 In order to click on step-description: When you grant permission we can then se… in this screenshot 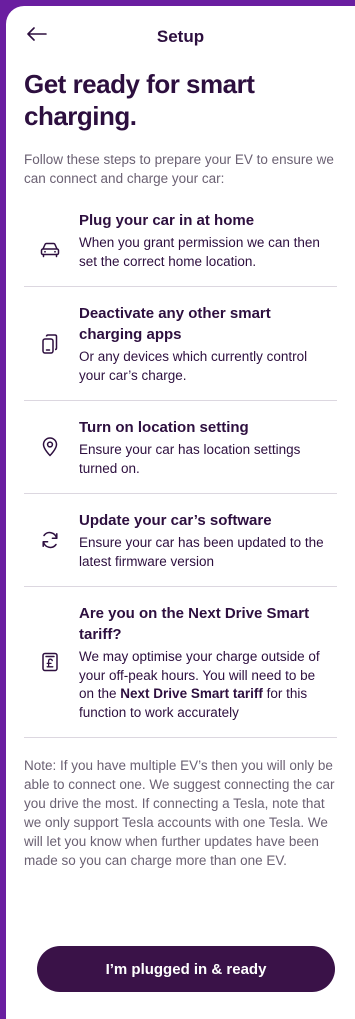, I will do `click(199, 252)`.